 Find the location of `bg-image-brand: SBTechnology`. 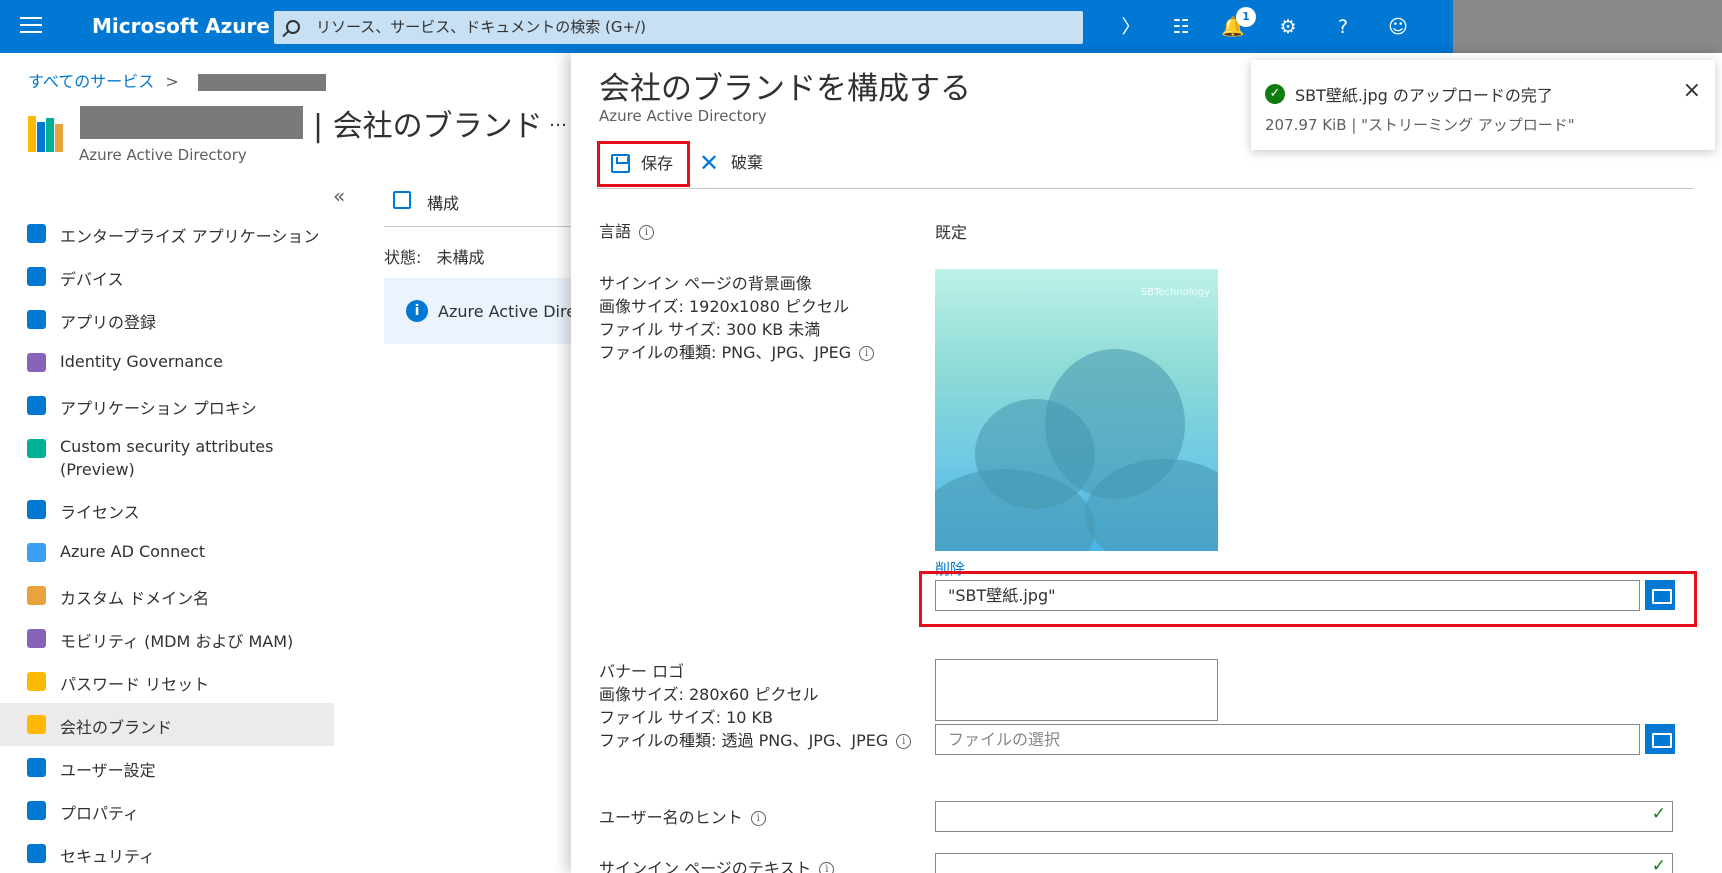

bg-image-brand: SBTechnology is located at coordinates (1175, 292).